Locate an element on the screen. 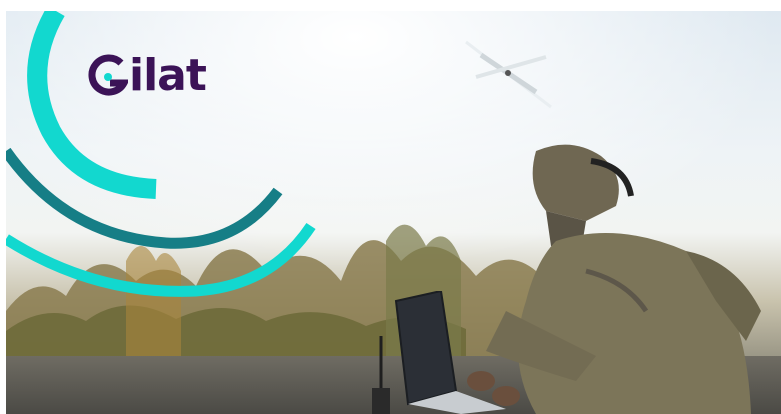  logo-wordmark: ilat is located at coordinates (168, 75).